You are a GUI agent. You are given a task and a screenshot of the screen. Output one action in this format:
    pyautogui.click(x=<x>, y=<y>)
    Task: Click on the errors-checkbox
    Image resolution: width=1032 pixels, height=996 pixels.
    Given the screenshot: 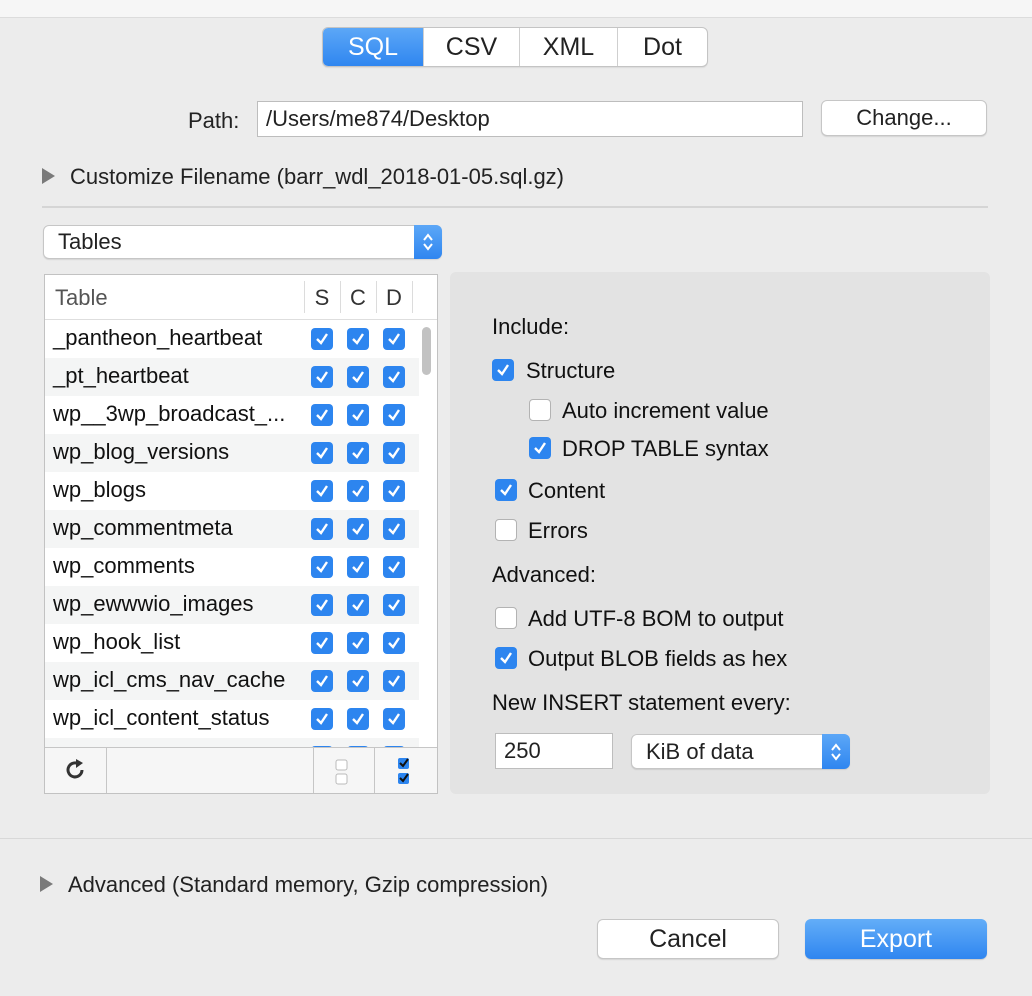 What is the action you would take?
    pyautogui.click(x=506, y=530)
    